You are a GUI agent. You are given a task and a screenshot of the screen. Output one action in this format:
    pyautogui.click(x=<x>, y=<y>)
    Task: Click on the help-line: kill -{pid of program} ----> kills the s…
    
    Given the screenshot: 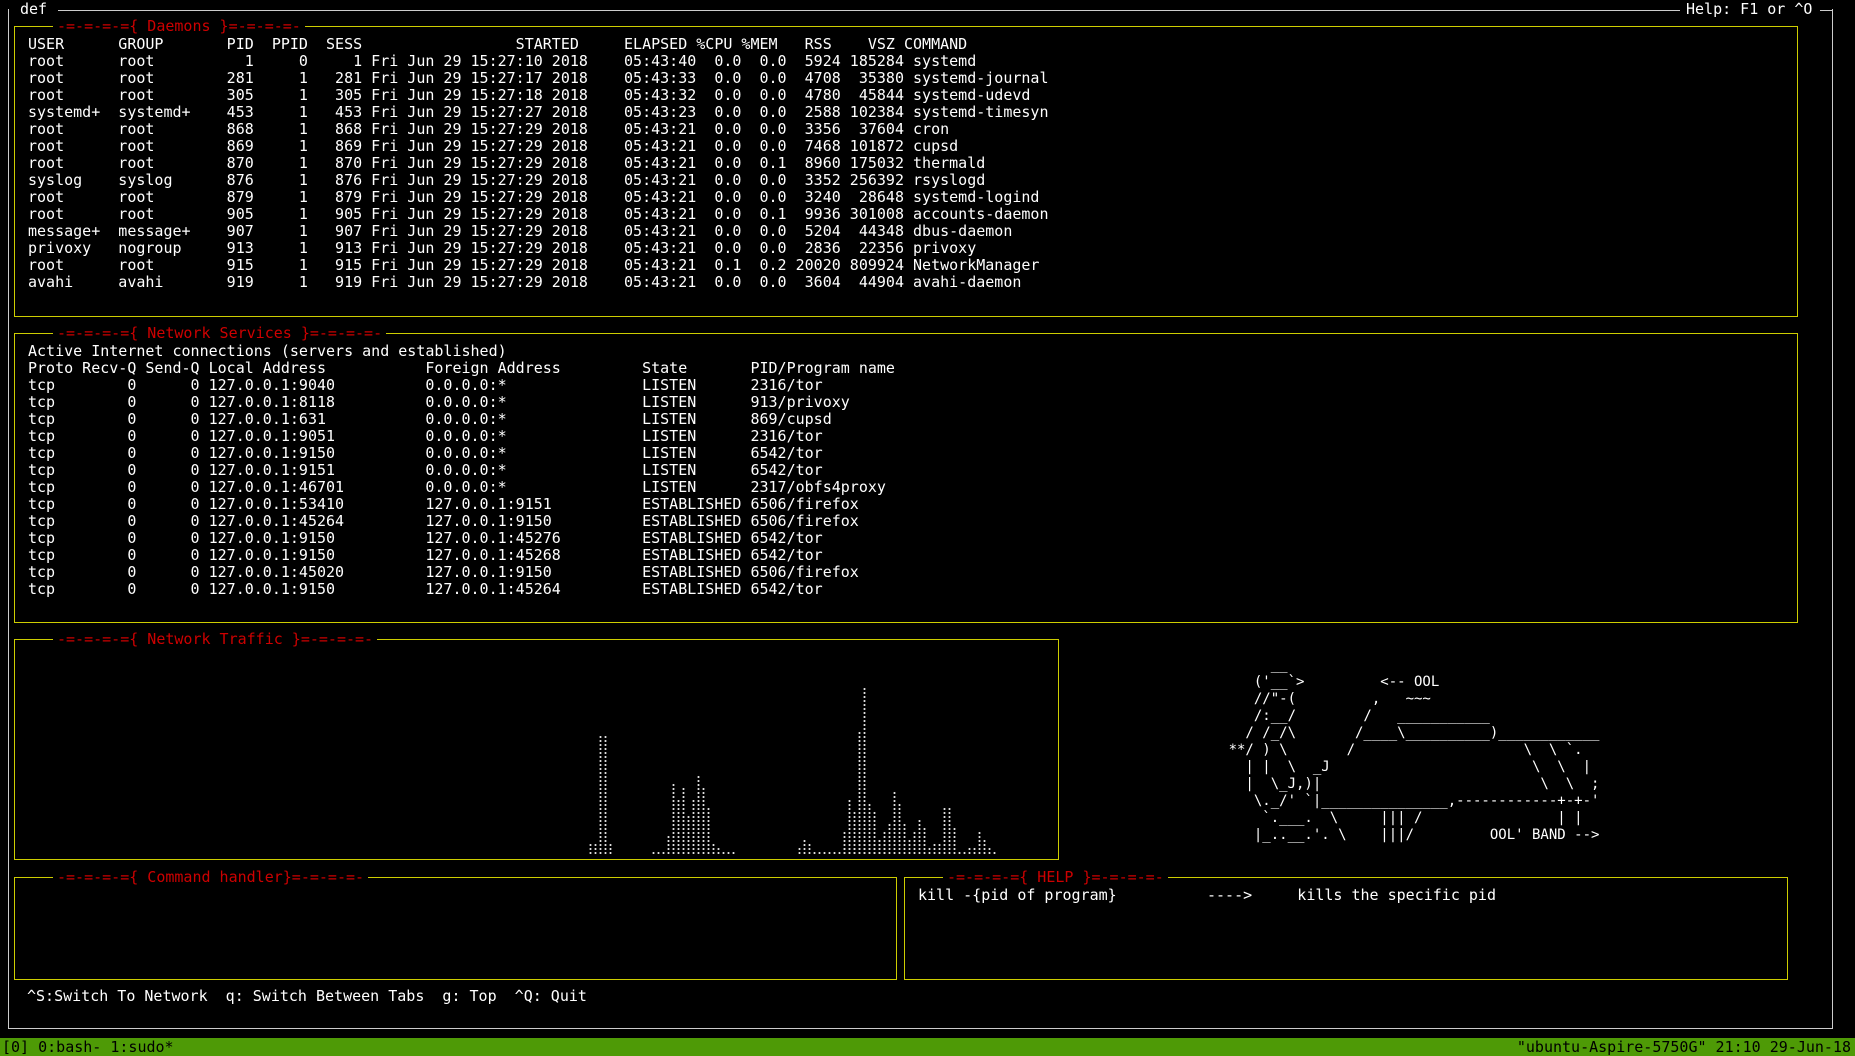 What is the action you would take?
    pyautogui.click(x=1207, y=895)
    